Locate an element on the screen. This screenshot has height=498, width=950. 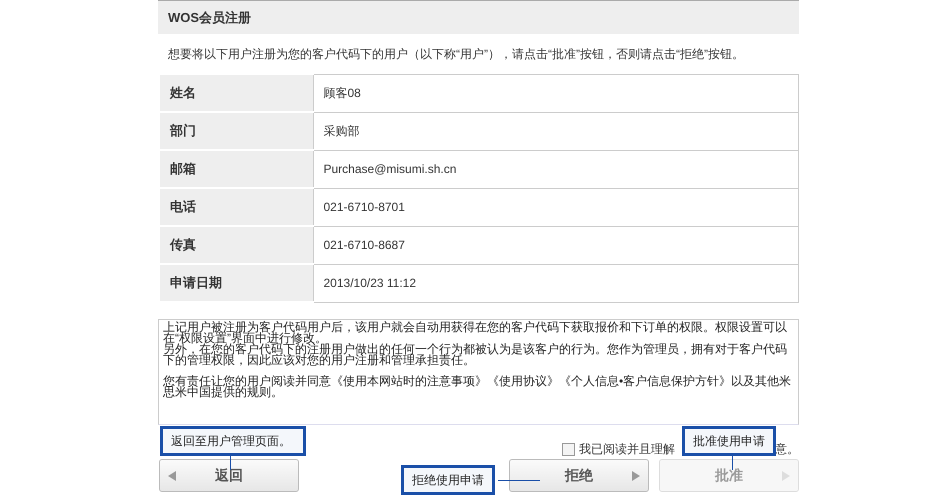
reject-button: 拒绝 is located at coordinates (579, 475).